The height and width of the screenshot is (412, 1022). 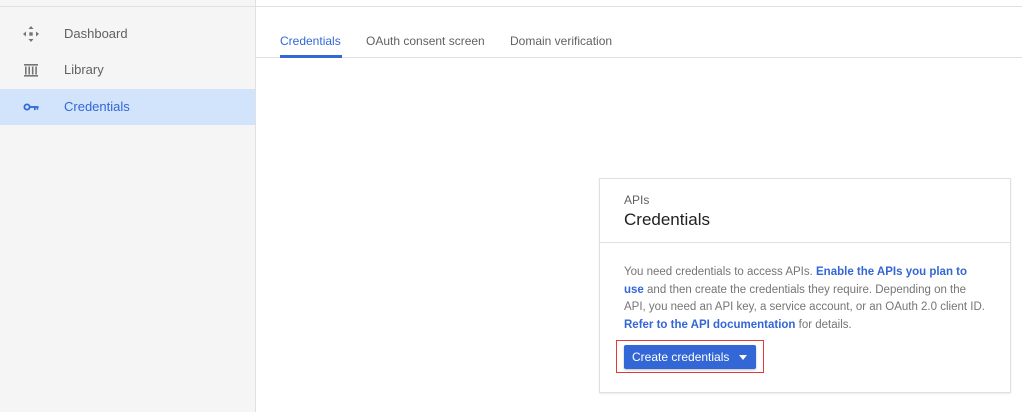 What do you see at coordinates (31, 107) in the screenshot?
I see `key-icon` at bounding box center [31, 107].